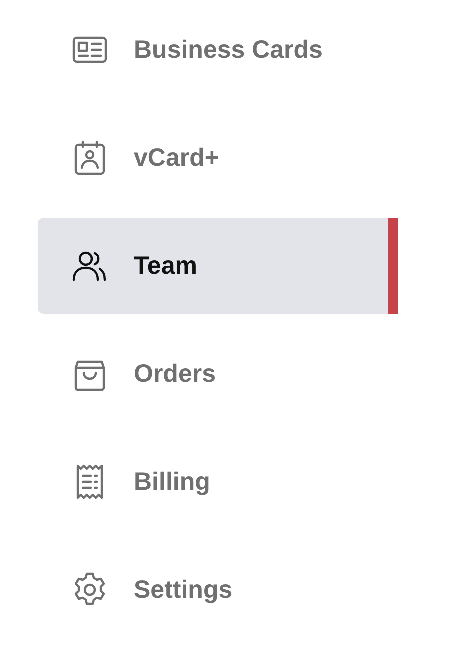 This screenshot has height=662, width=468. I want to click on sidebar-item: Orders, so click(218, 374).